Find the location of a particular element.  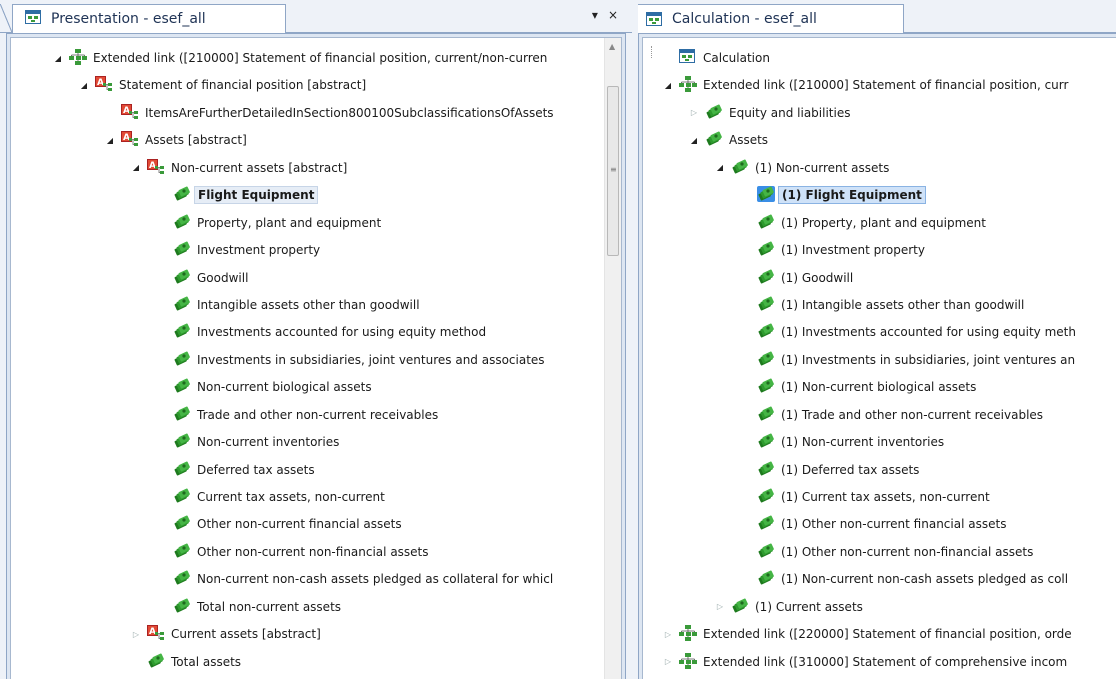

tree-node-label: Goodwill is located at coordinates (222, 278).